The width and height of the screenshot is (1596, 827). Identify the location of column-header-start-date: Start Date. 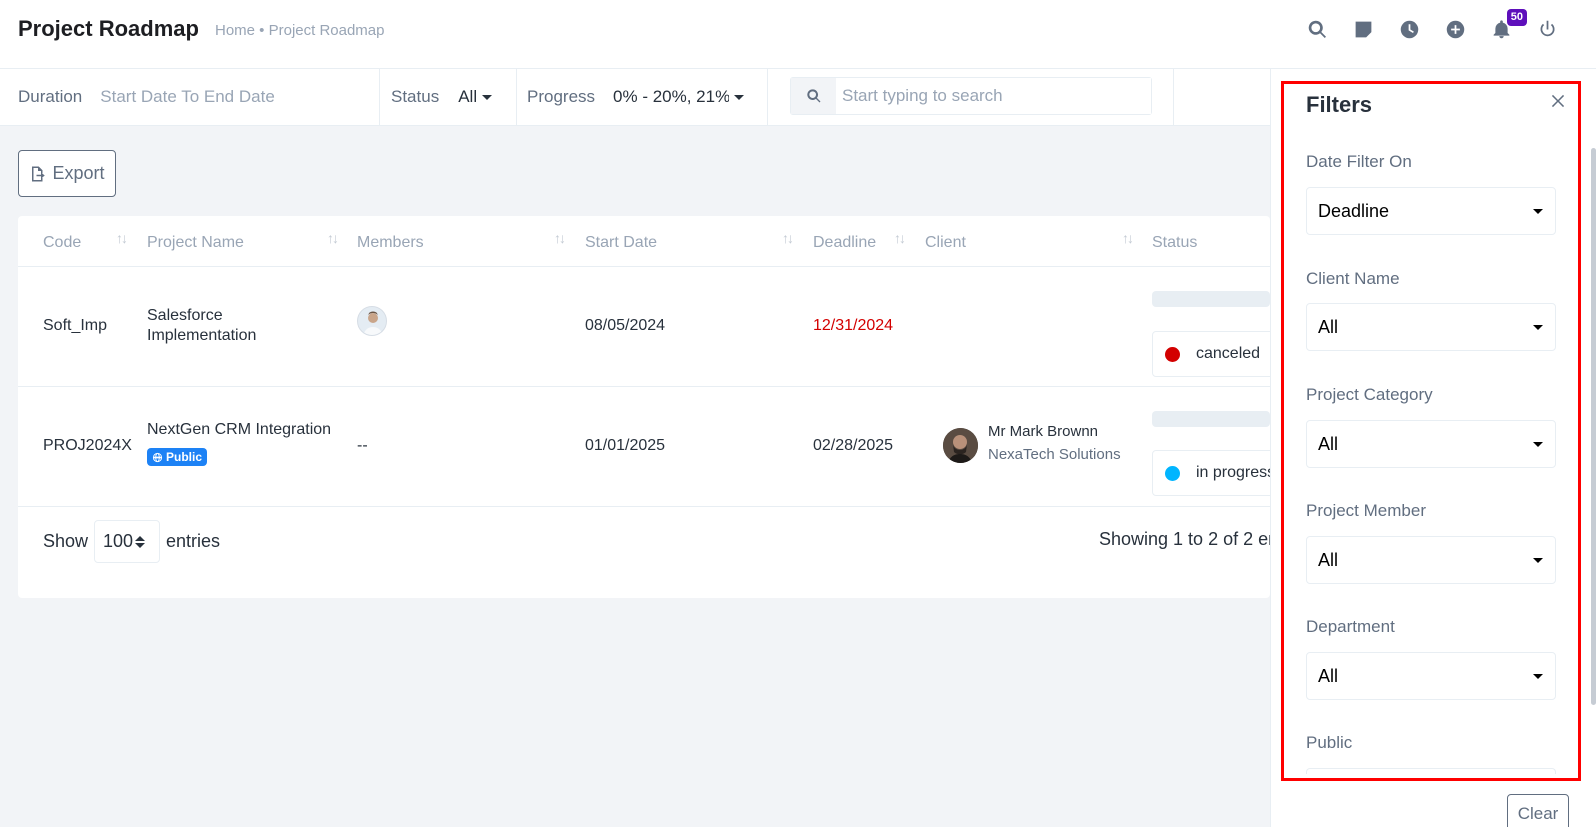
(621, 243).